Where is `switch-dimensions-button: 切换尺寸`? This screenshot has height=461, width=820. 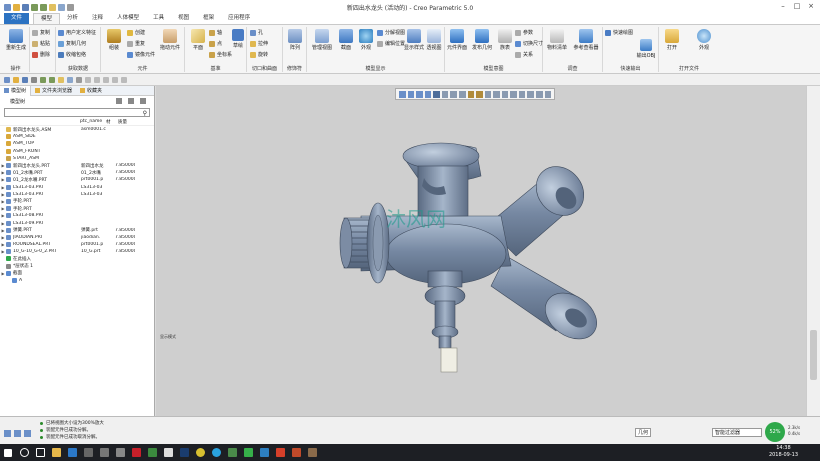
switch-dimensions-button: 切换尺寸 is located at coordinates (529, 43).